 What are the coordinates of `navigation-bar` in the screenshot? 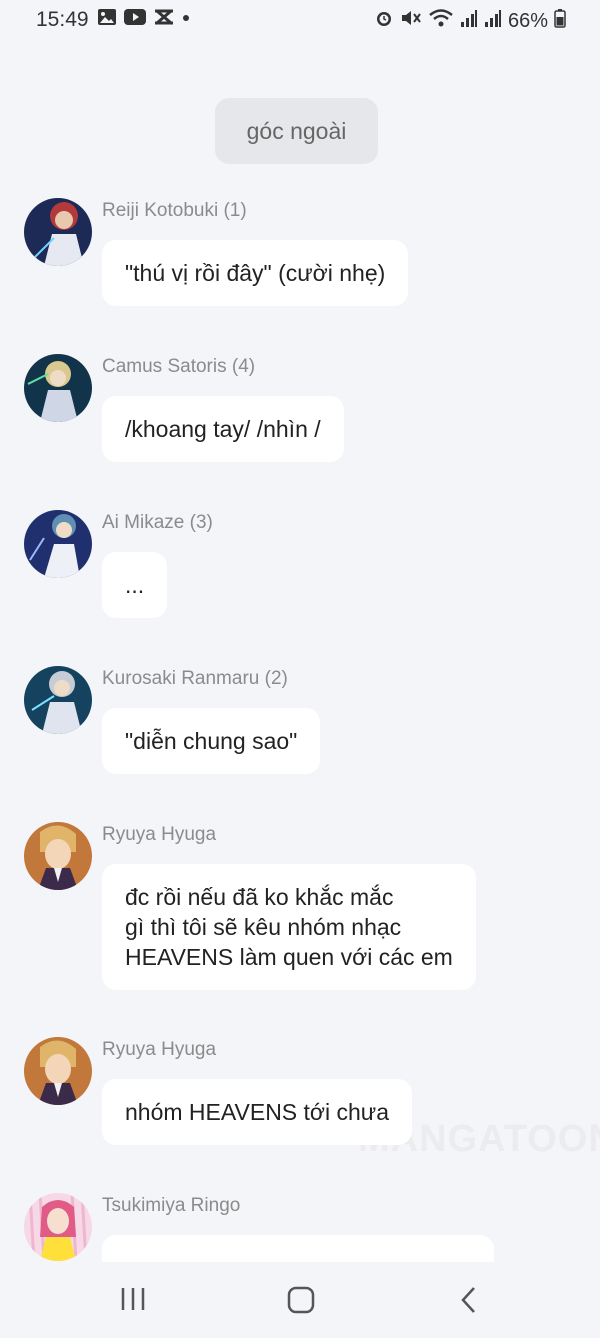 It's located at (300, 1300).